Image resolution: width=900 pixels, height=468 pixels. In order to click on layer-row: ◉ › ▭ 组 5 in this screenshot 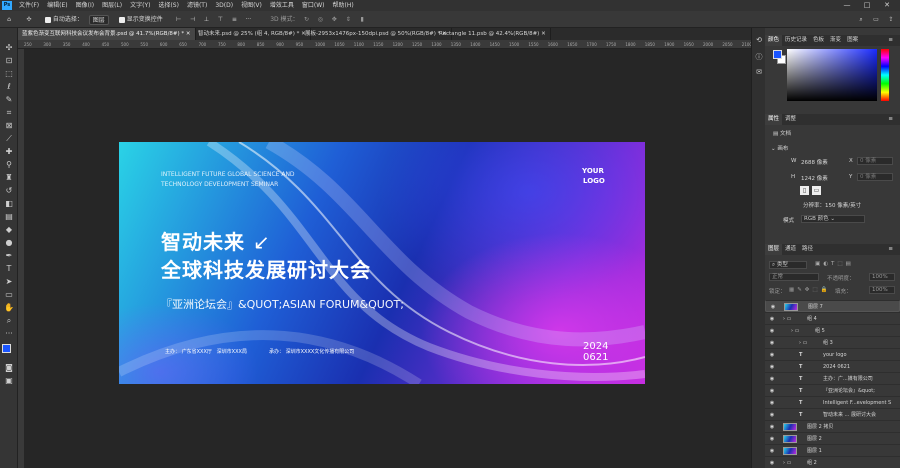, I will do `click(832, 330)`.